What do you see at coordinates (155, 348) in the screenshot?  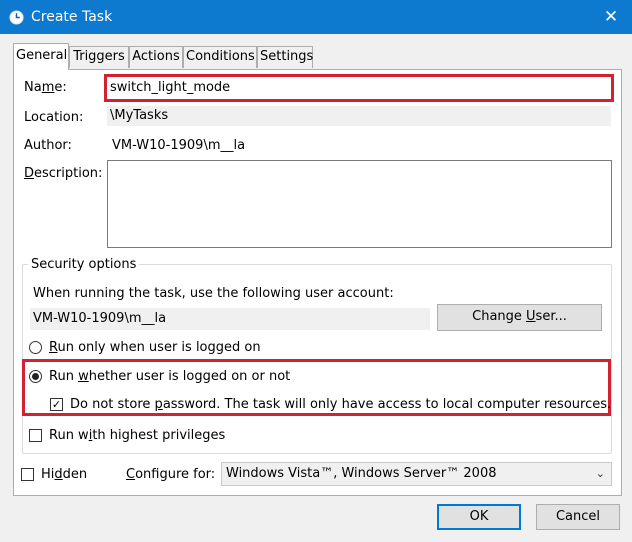 I see `radio-run-only-logged-on-label: Run only when user is logged on` at bounding box center [155, 348].